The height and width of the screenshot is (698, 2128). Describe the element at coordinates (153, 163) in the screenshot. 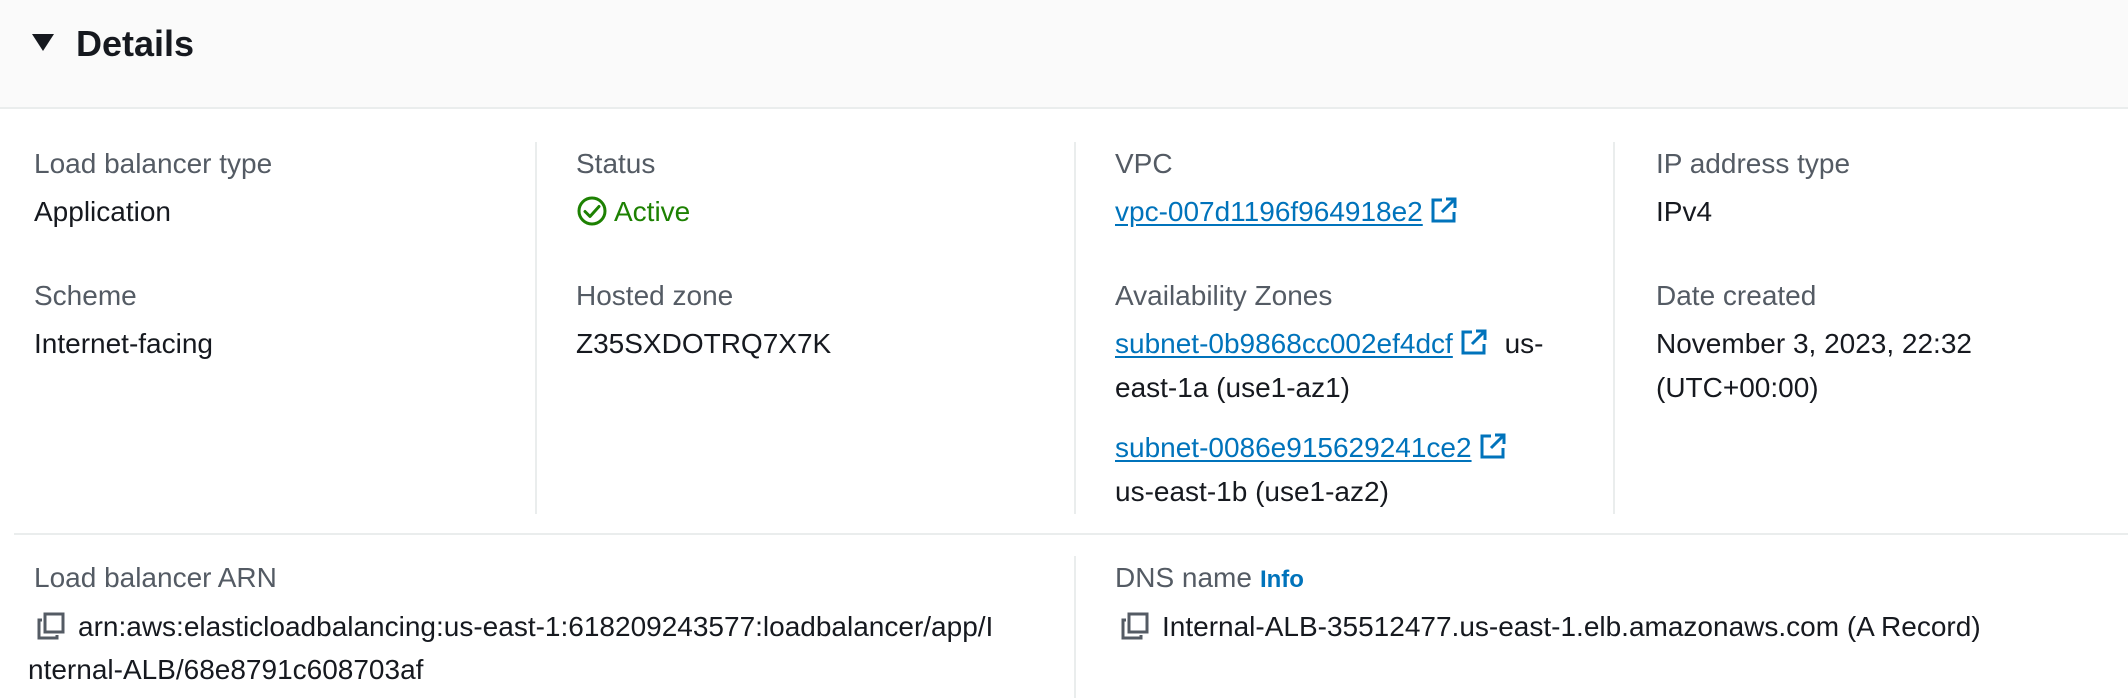

I see `lb-type-label: Load balancer type` at that location.